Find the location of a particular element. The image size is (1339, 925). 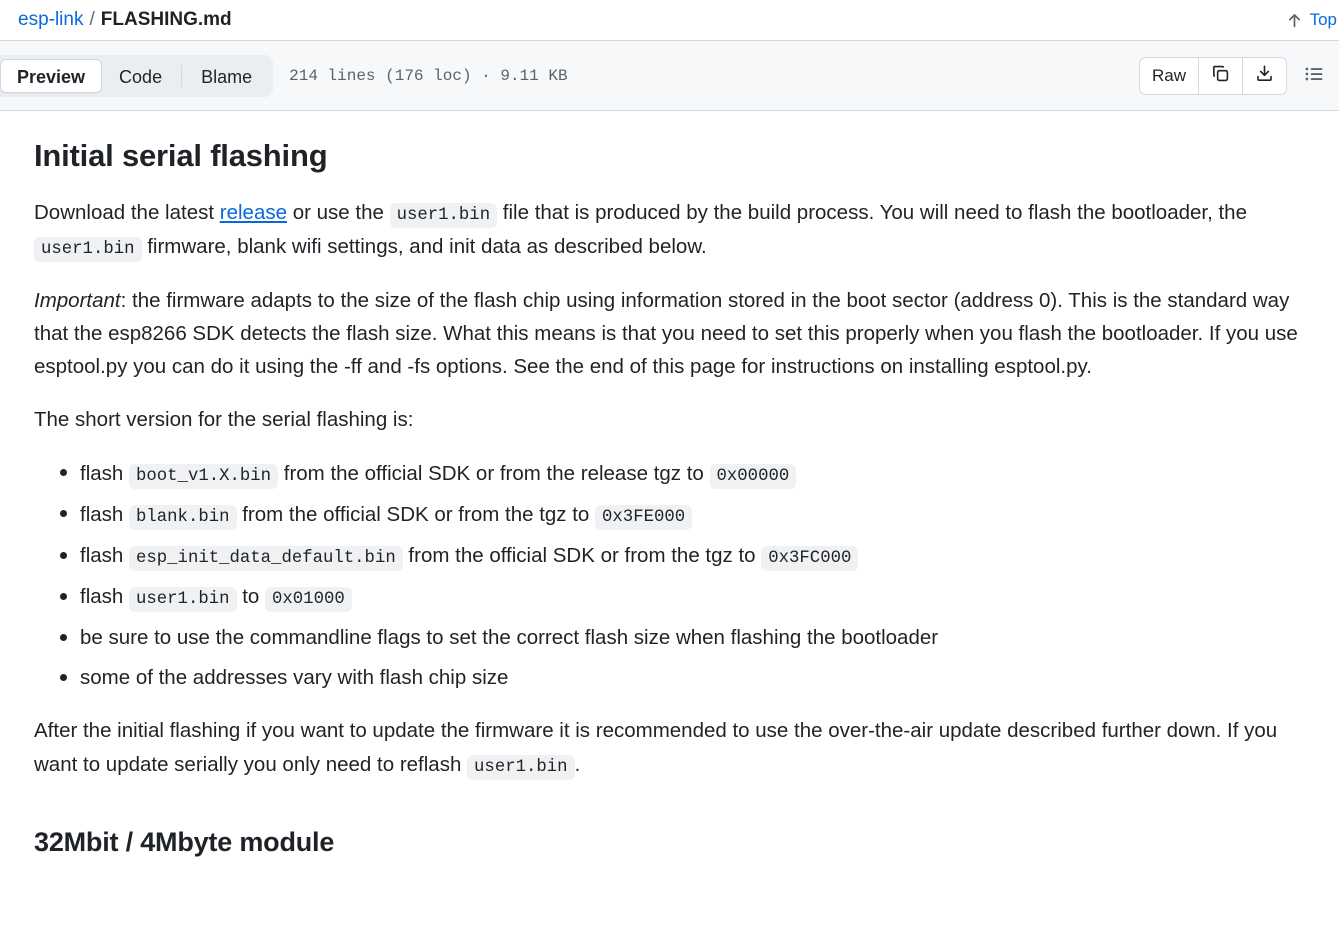

toolbar-right-group: Raw is located at coordinates (1234, 75).